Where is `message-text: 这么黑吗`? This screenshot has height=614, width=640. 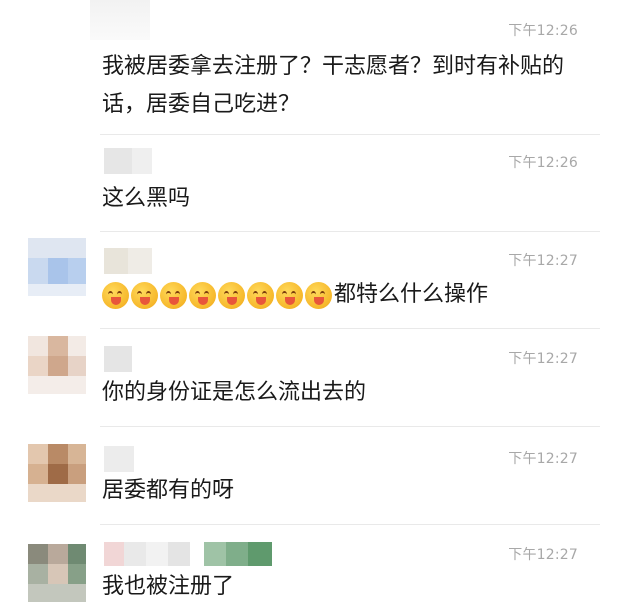
message-text: 这么黑吗 is located at coordinates (146, 198).